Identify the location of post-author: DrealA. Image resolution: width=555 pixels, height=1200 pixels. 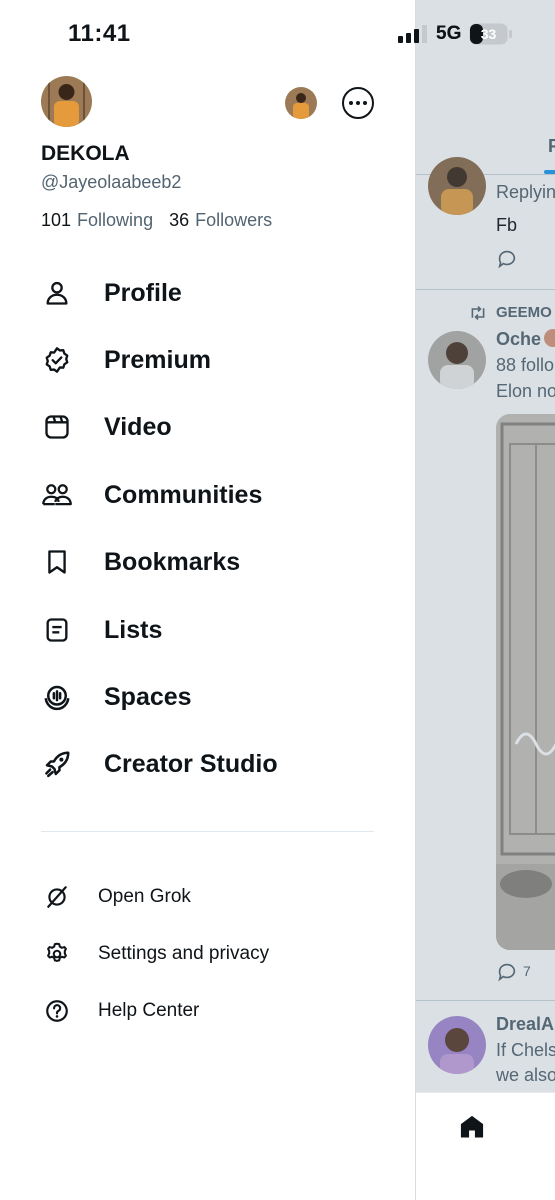
(525, 1024).